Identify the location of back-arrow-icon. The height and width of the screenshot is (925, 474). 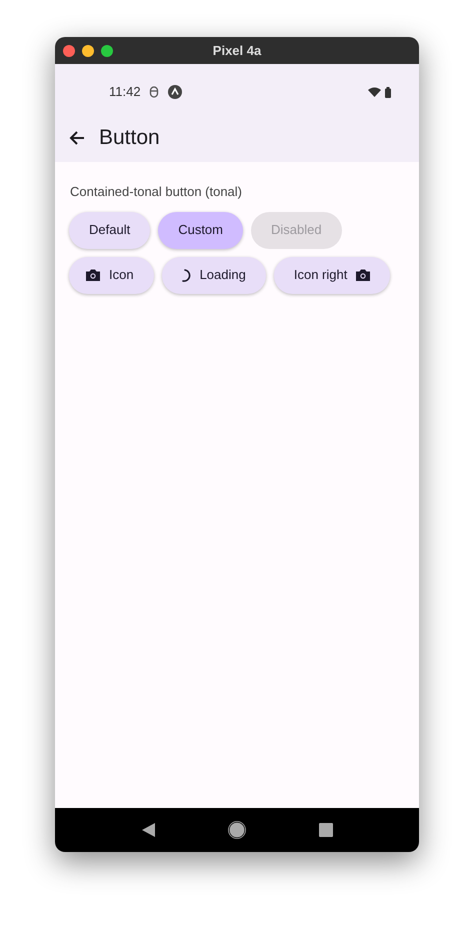
(77, 137).